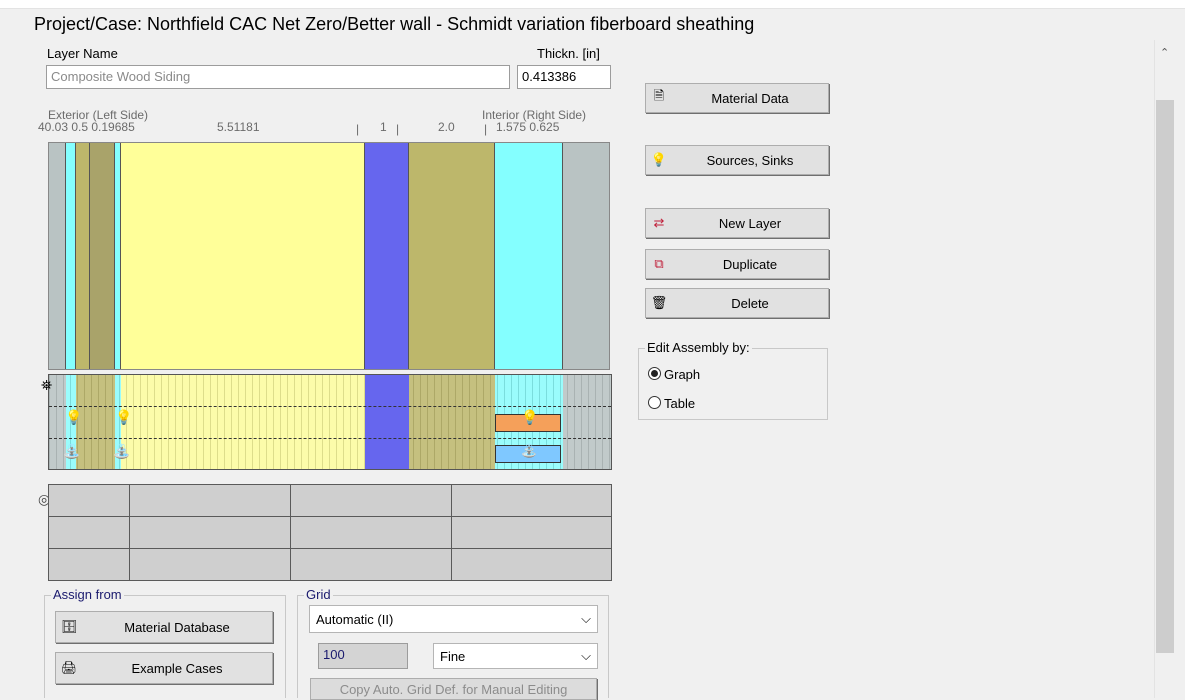 This screenshot has height=700, width=1185. Describe the element at coordinates (737, 160) in the screenshot. I see `sources-sinks-button: 💡 Sources, Sinks` at that location.